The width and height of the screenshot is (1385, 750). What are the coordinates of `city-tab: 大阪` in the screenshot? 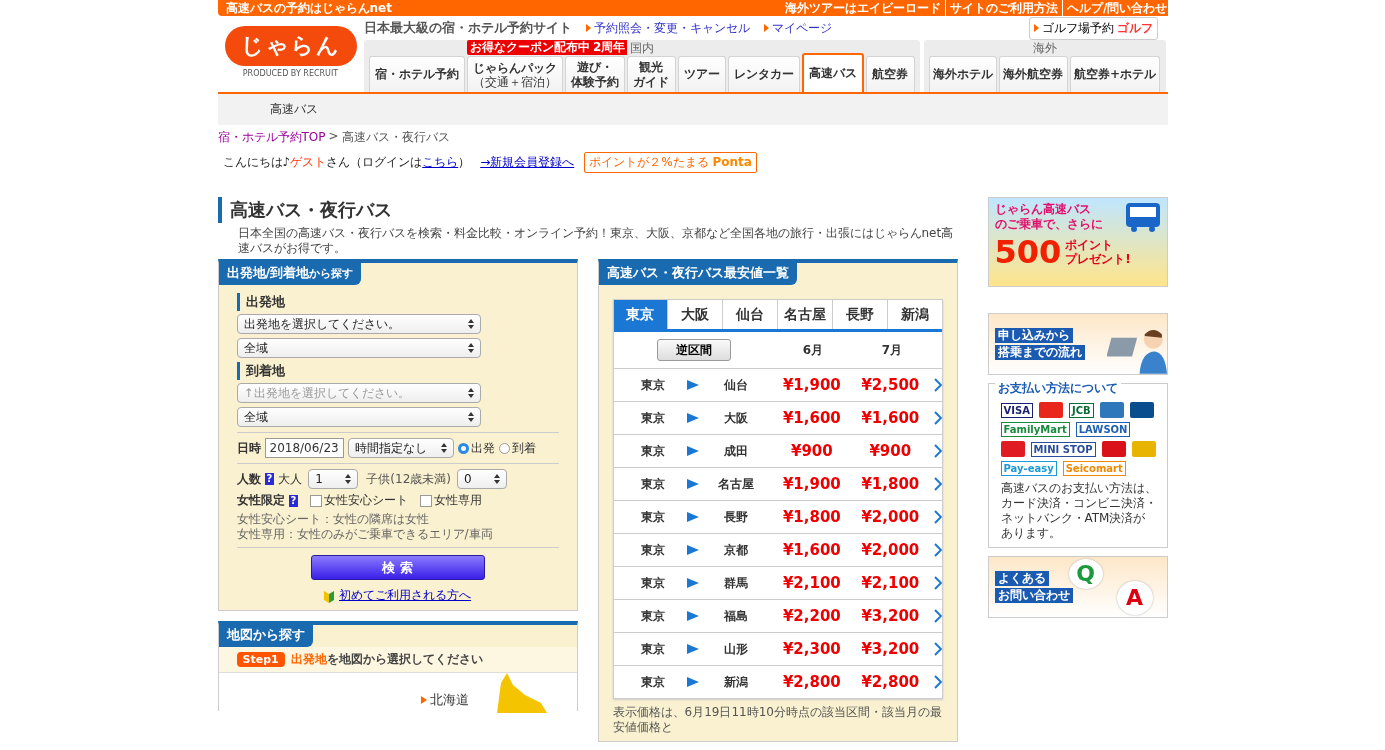 It's located at (695, 314).